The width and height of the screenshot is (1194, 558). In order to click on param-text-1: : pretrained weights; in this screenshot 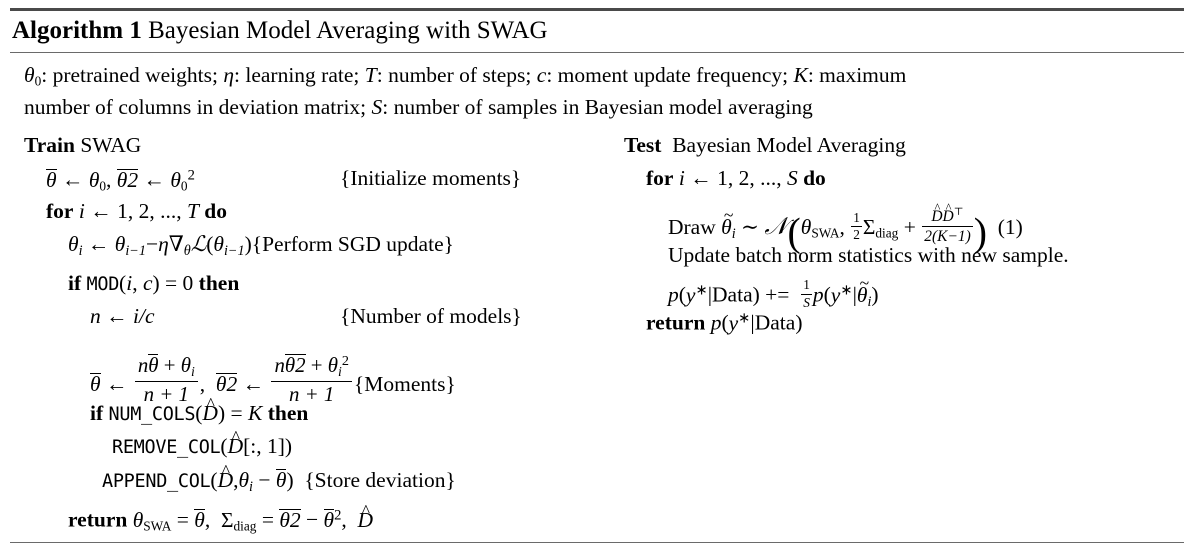, I will do `click(132, 75)`.